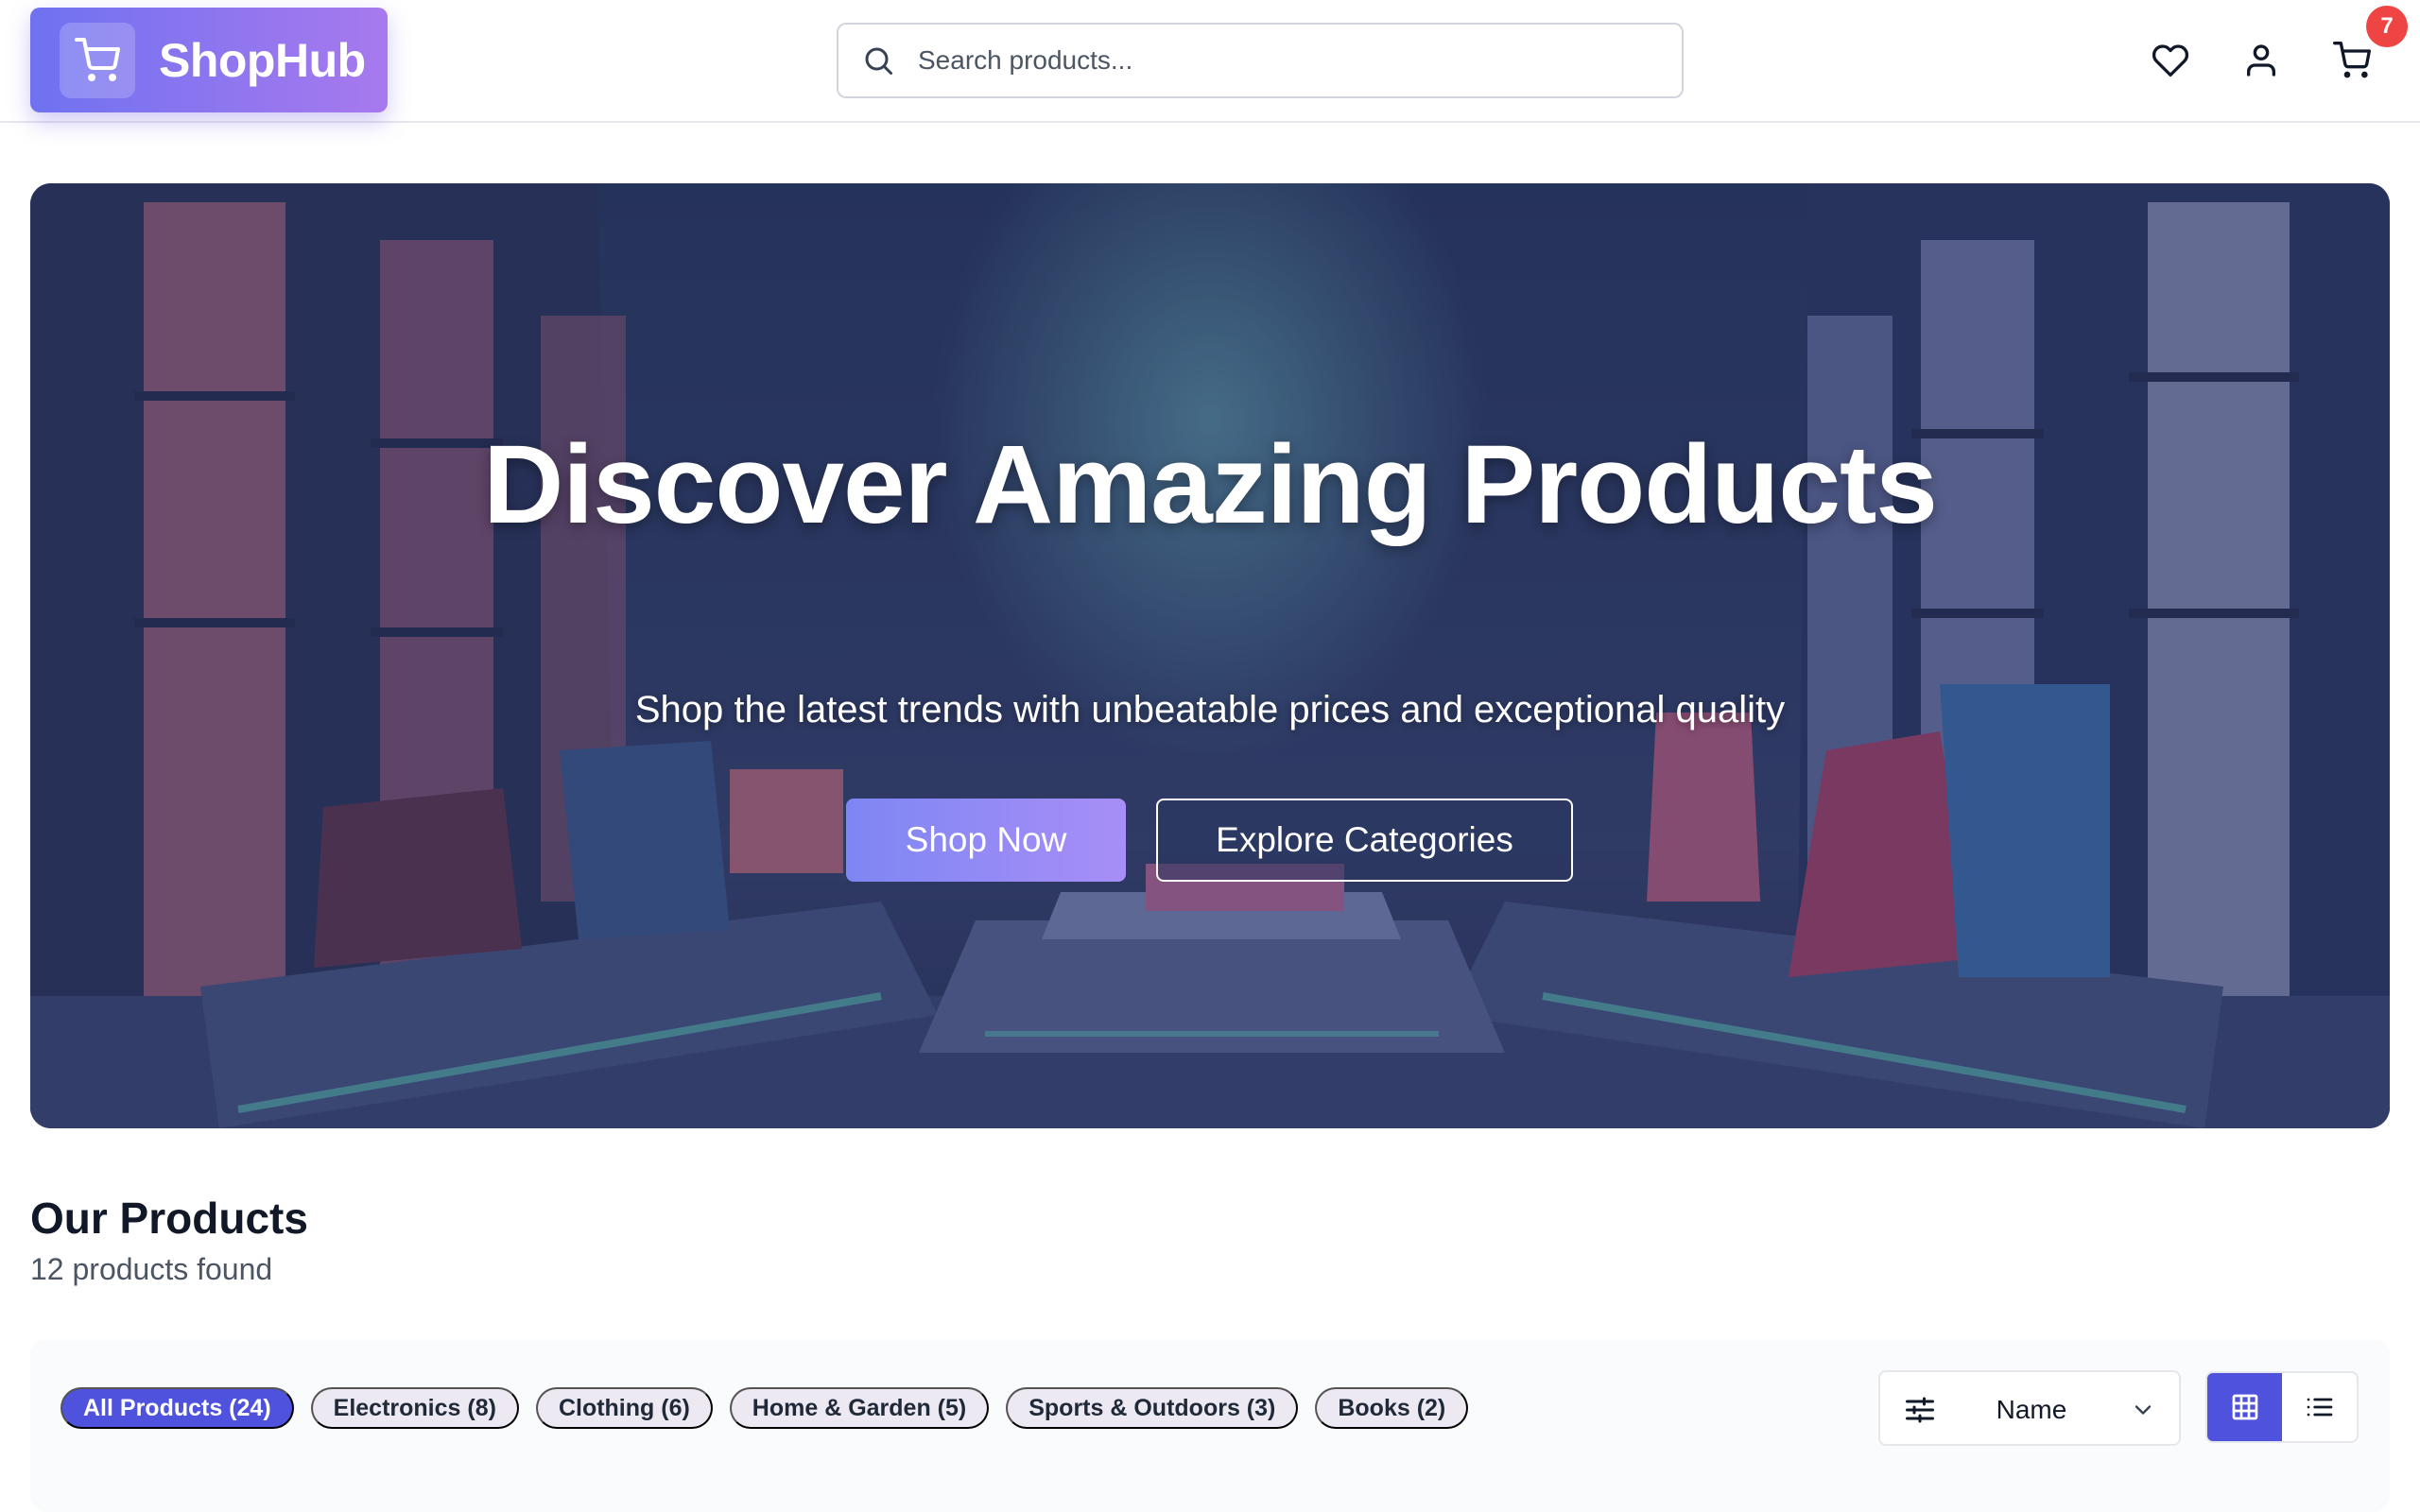 This screenshot has width=2420, height=1512. What do you see at coordinates (2029, 1408) in the screenshot?
I see `sort-select: Name` at bounding box center [2029, 1408].